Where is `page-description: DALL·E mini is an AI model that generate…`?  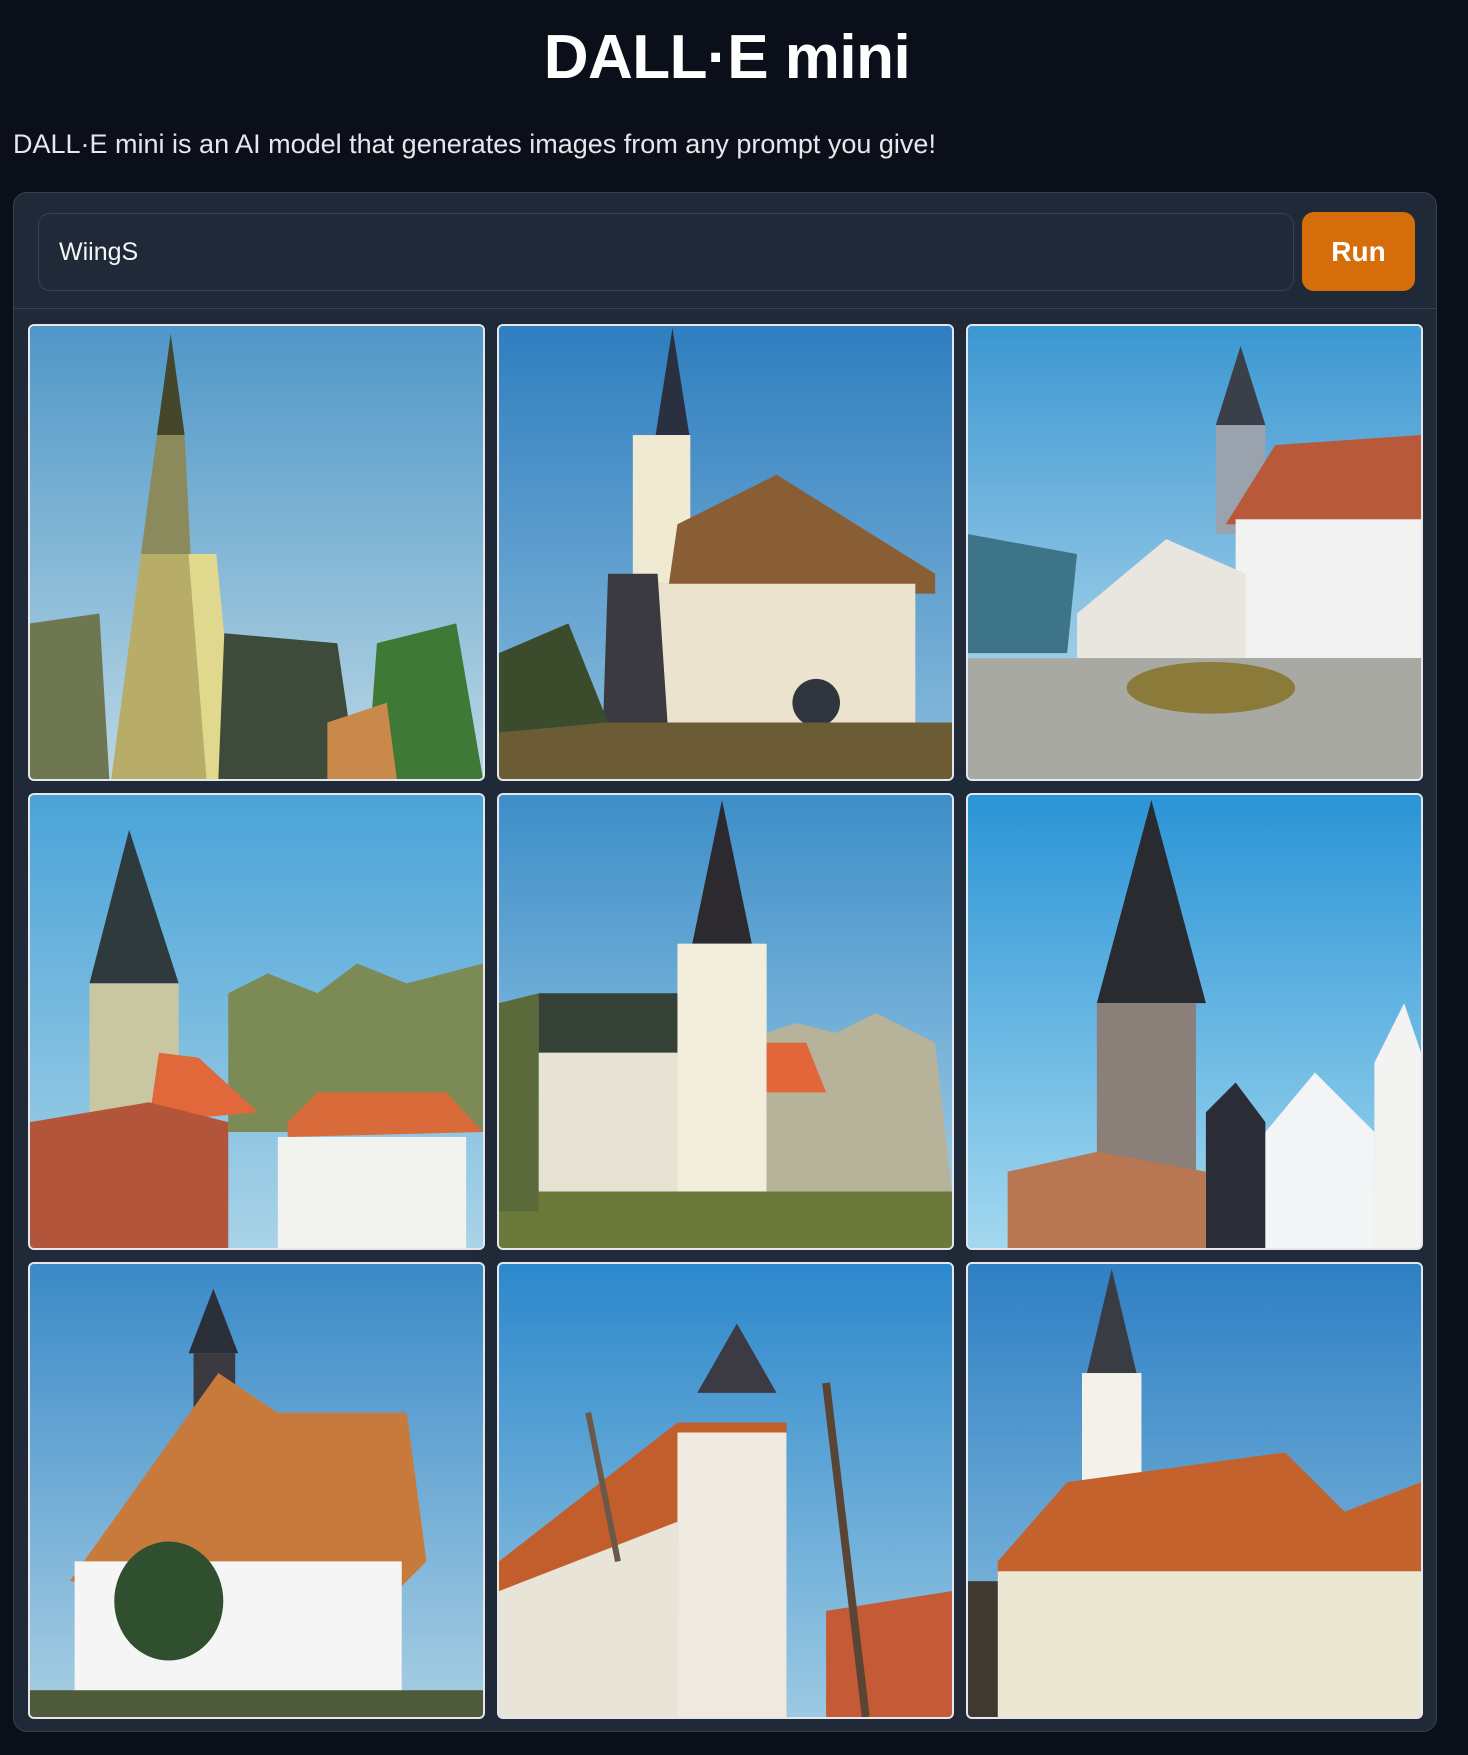
page-description: DALL·E mini is an AI model that generate… is located at coordinates (474, 144).